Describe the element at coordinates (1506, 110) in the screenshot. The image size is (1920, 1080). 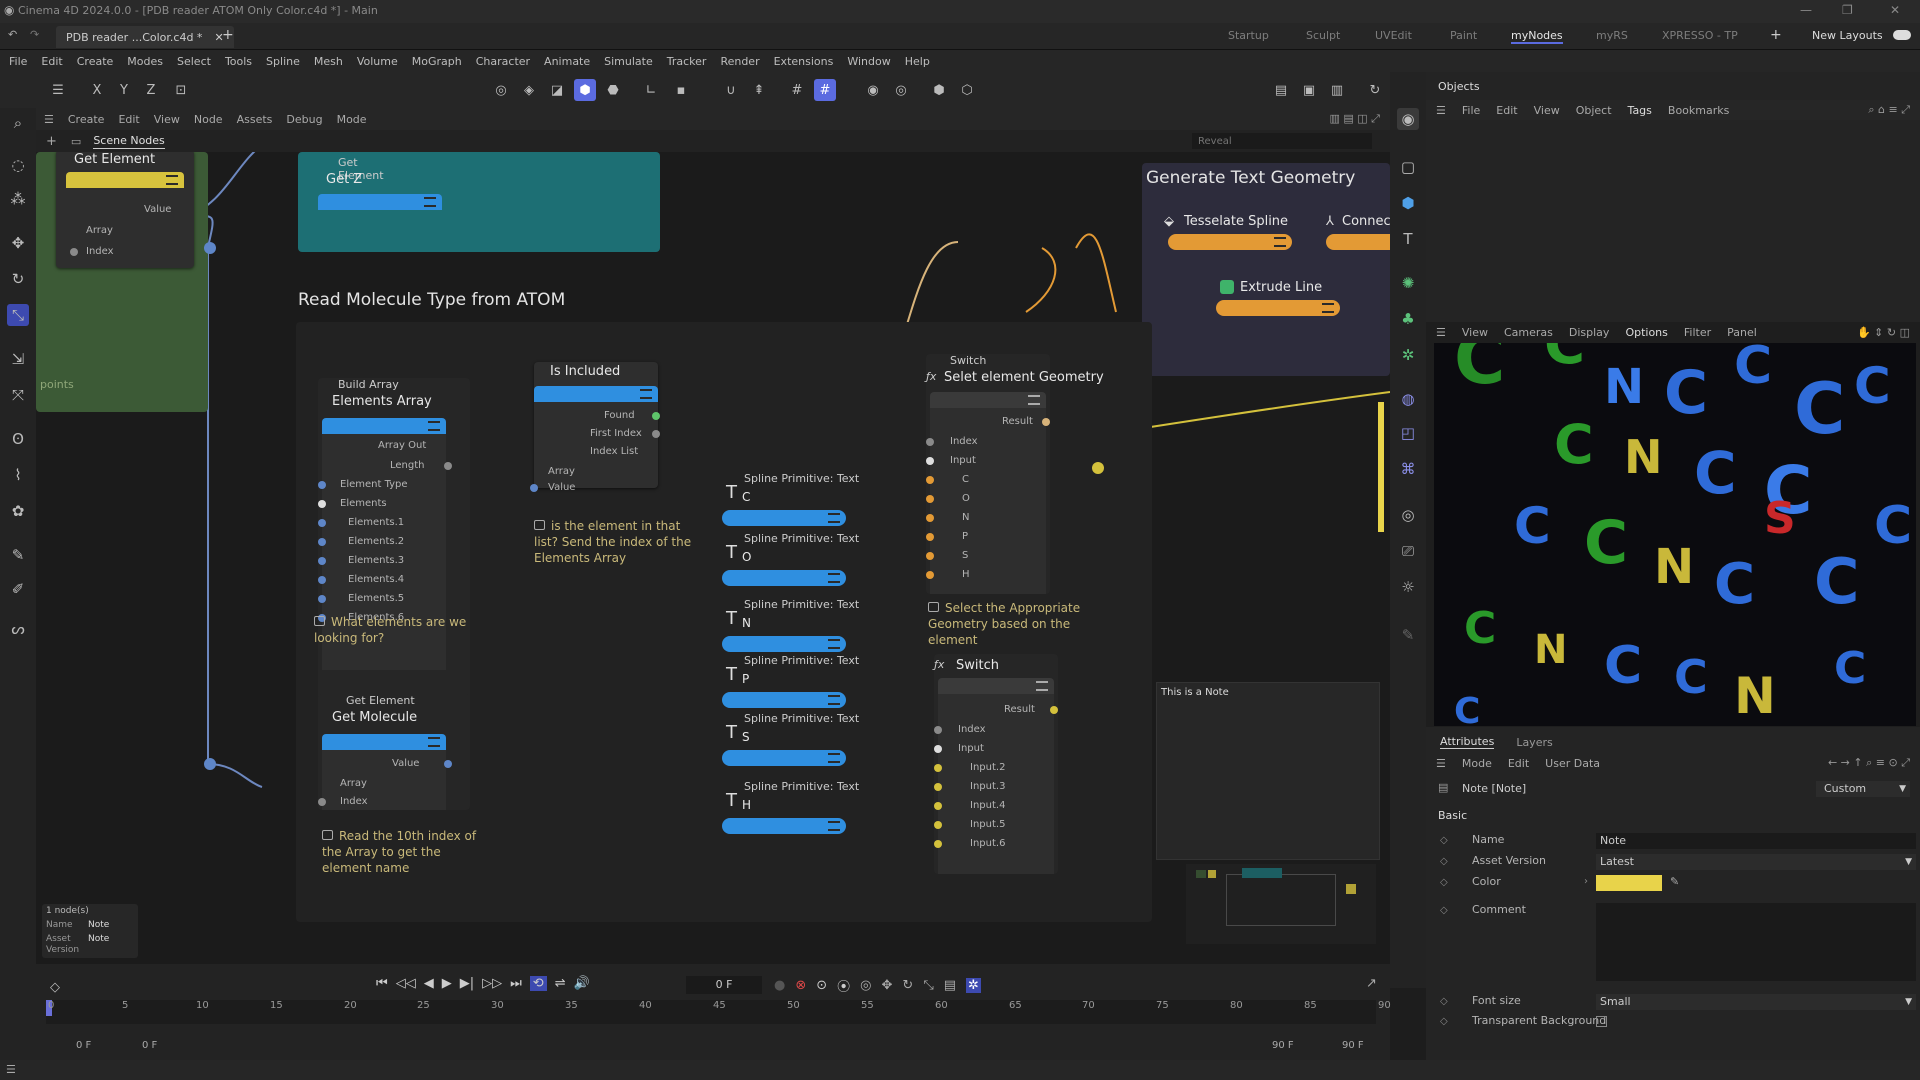
I see `objects-menu-edit: Edit` at that location.